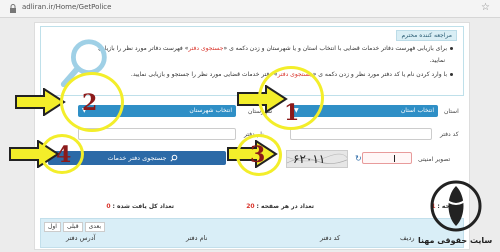  Describe the element at coordinates (90, 103) in the screenshot. I see `step-number-2: 2` at that location.